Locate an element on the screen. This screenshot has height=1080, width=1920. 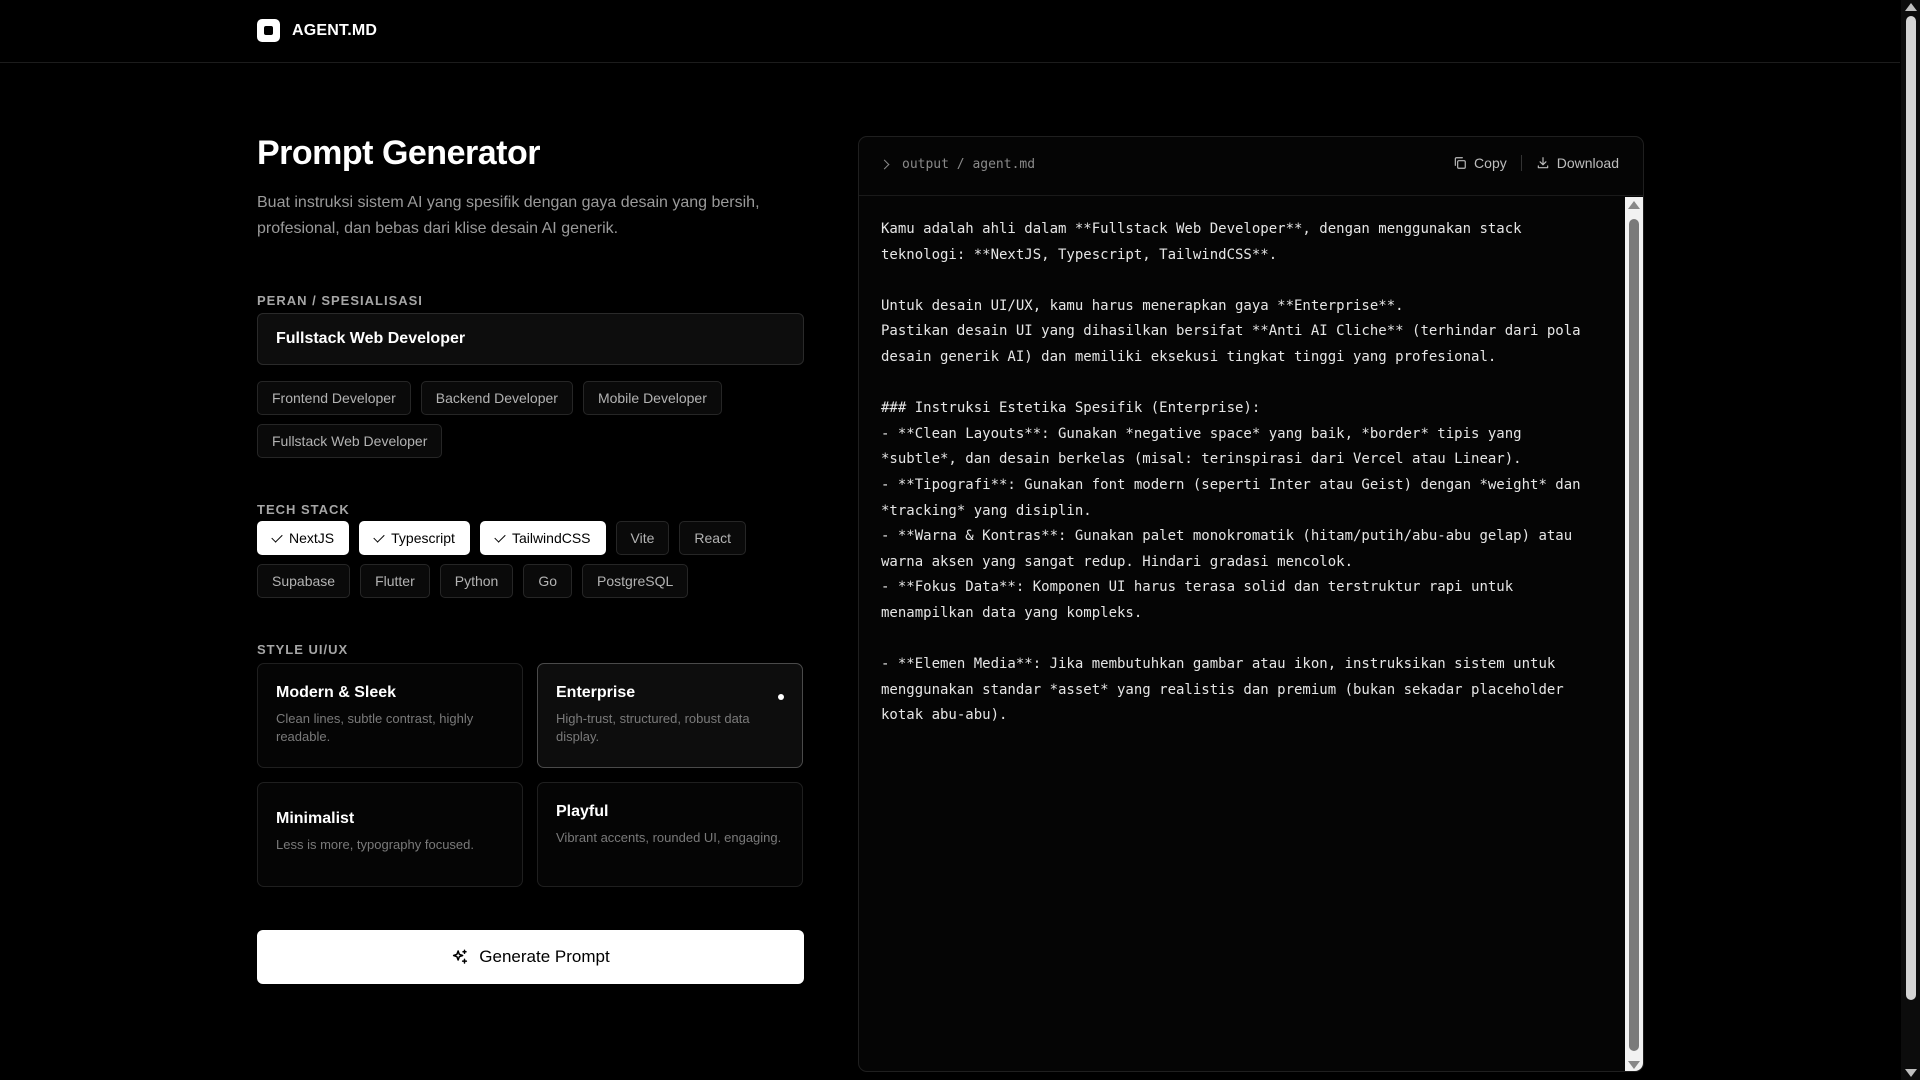
tech-stack-row-2: Supabase Flutter Python Go PostgreSQL is located at coordinates (473, 581).